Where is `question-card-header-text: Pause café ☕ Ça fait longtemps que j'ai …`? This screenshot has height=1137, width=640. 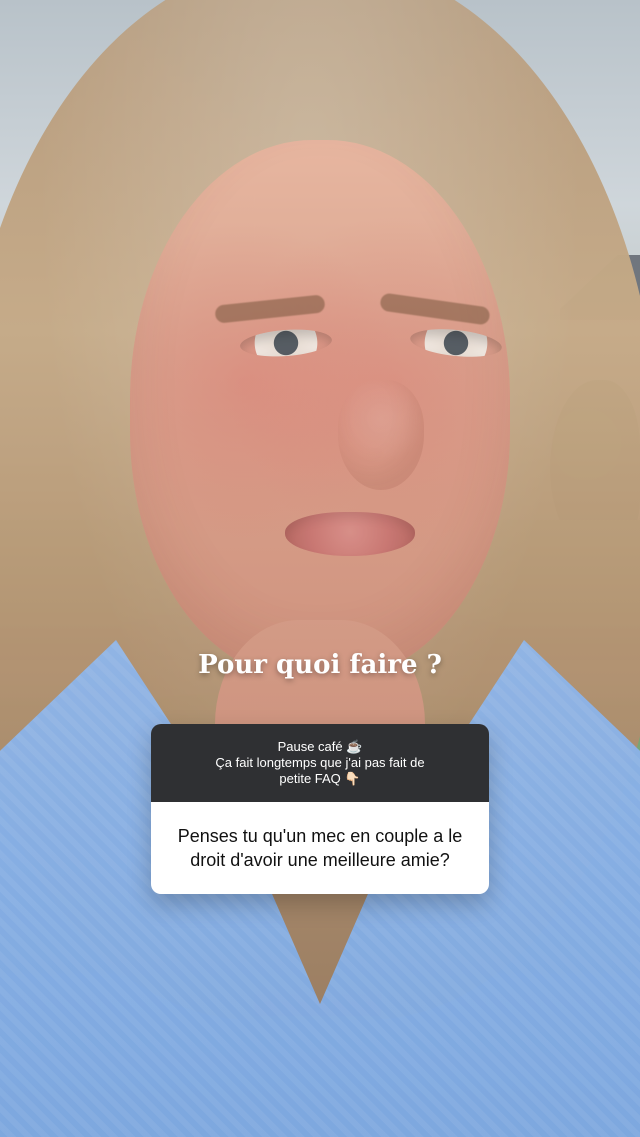 question-card-header-text: Pause café ☕ Ça fait longtemps que j'ai … is located at coordinates (319, 763).